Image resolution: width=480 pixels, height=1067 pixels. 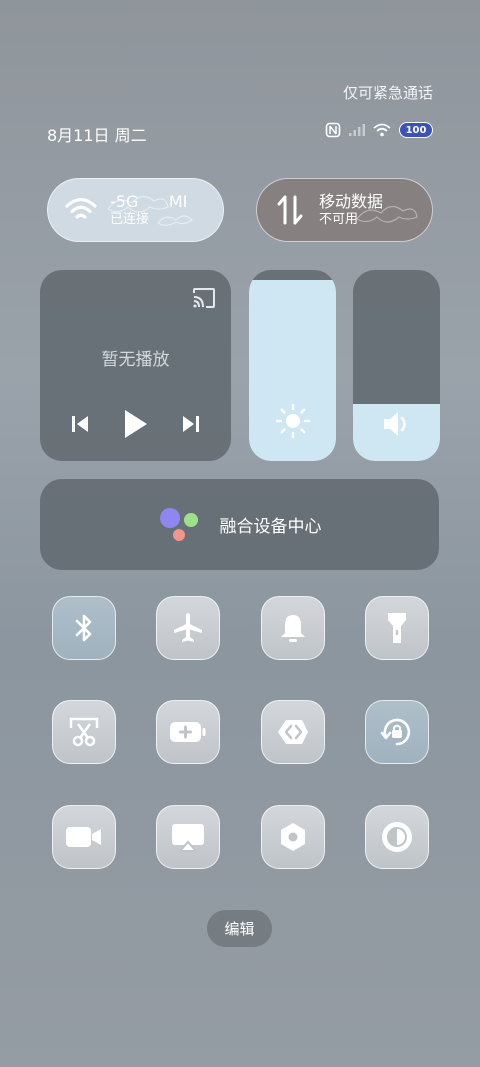 I want to click on direct-connect-toggle, so click(x=293, y=732).